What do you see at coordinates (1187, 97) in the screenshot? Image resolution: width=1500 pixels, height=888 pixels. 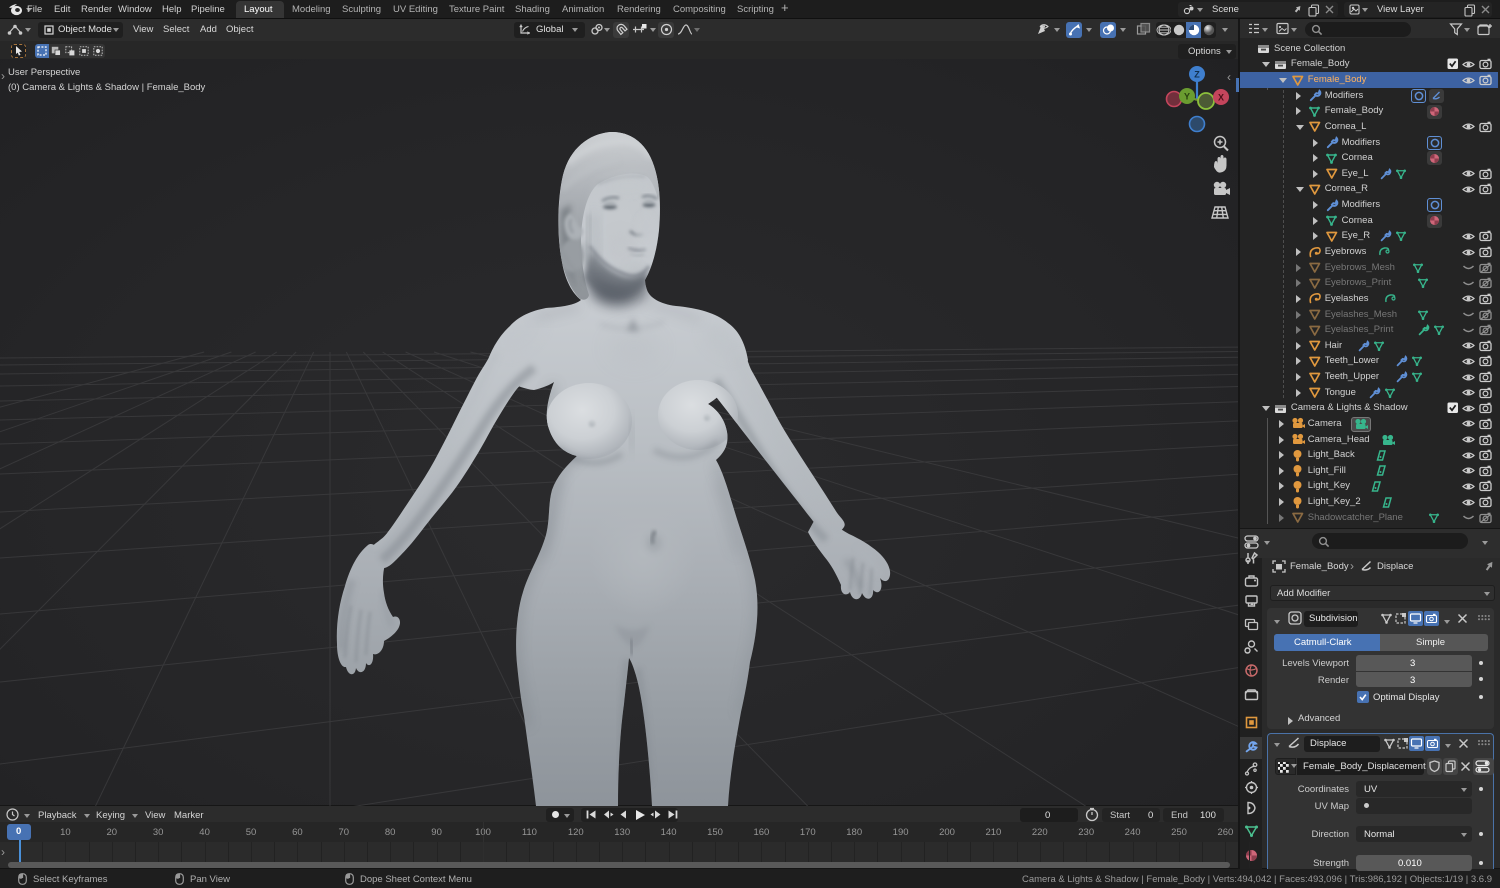 I see `svg-text: Y` at bounding box center [1187, 97].